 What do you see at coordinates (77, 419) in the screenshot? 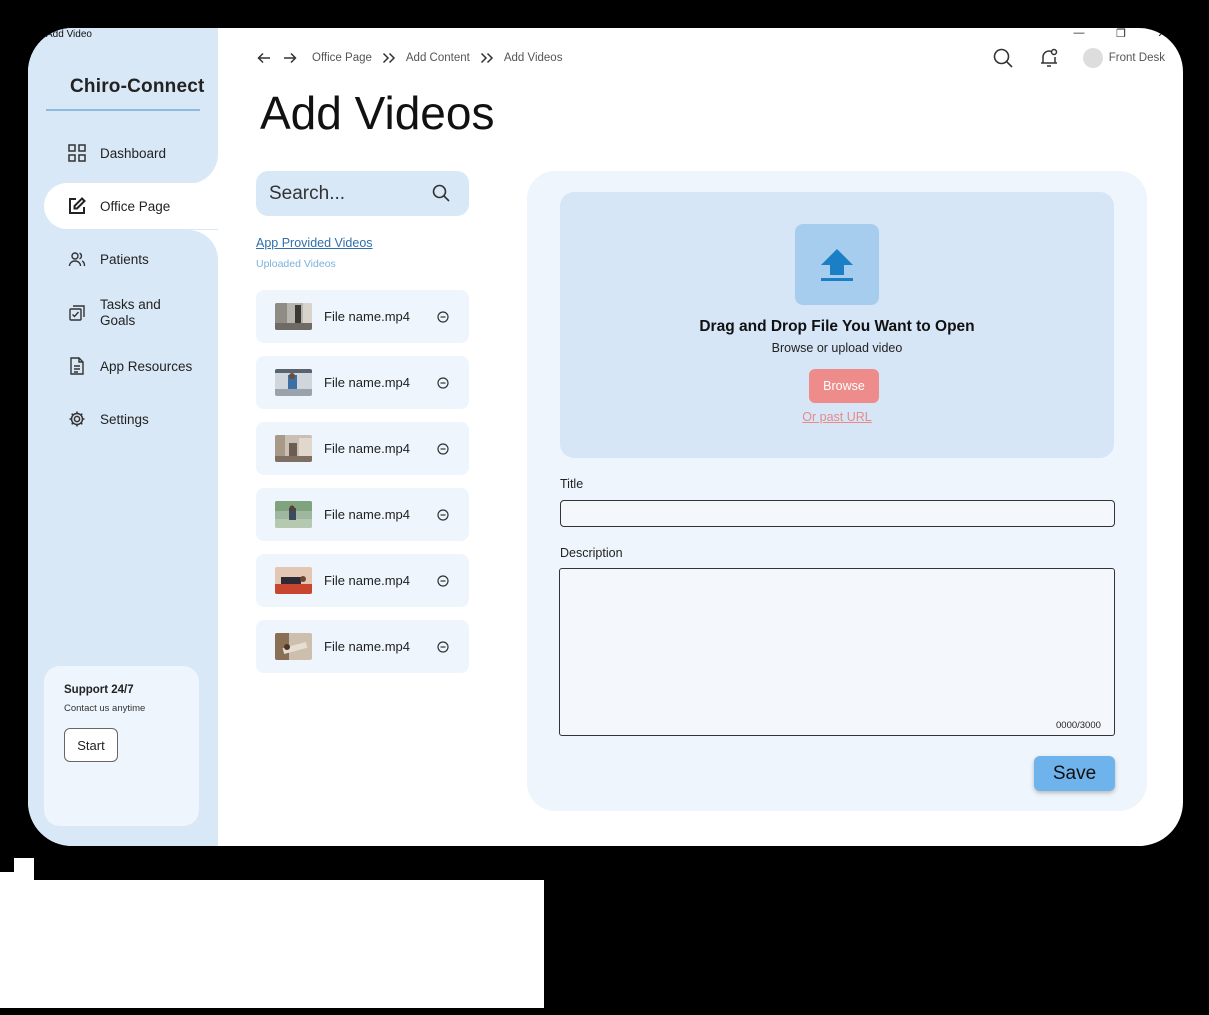
I see `gear-icon` at bounding box center [77, 419].